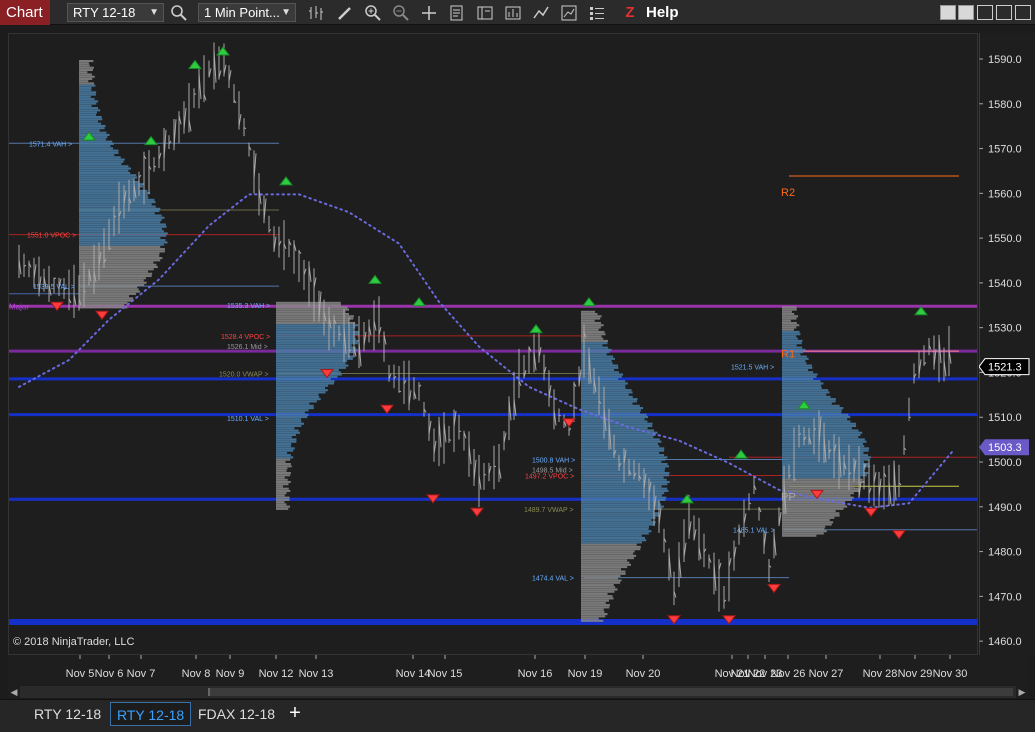 The image size is (1035, 732). Describe the element at coordinates (51, 236) in the screenshot. I see `level-label: 1551.0 VPOC >` at that location.